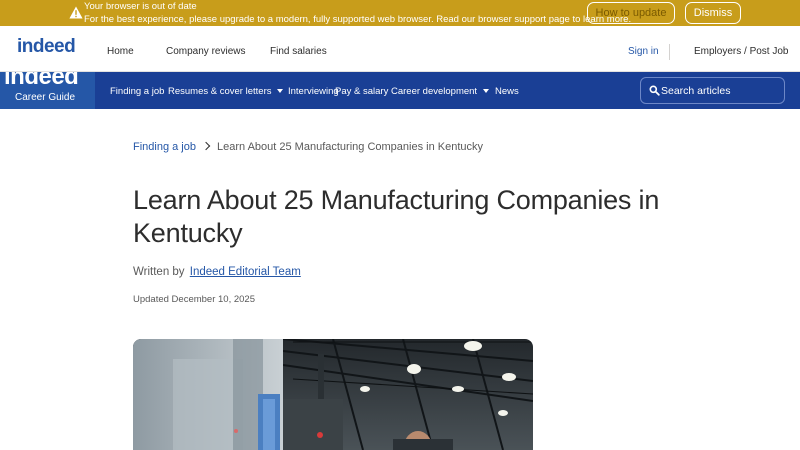  What do you see at coordinates (720, 91) in the screenshot?
I see `search-input` at bounding box center [720, 91].